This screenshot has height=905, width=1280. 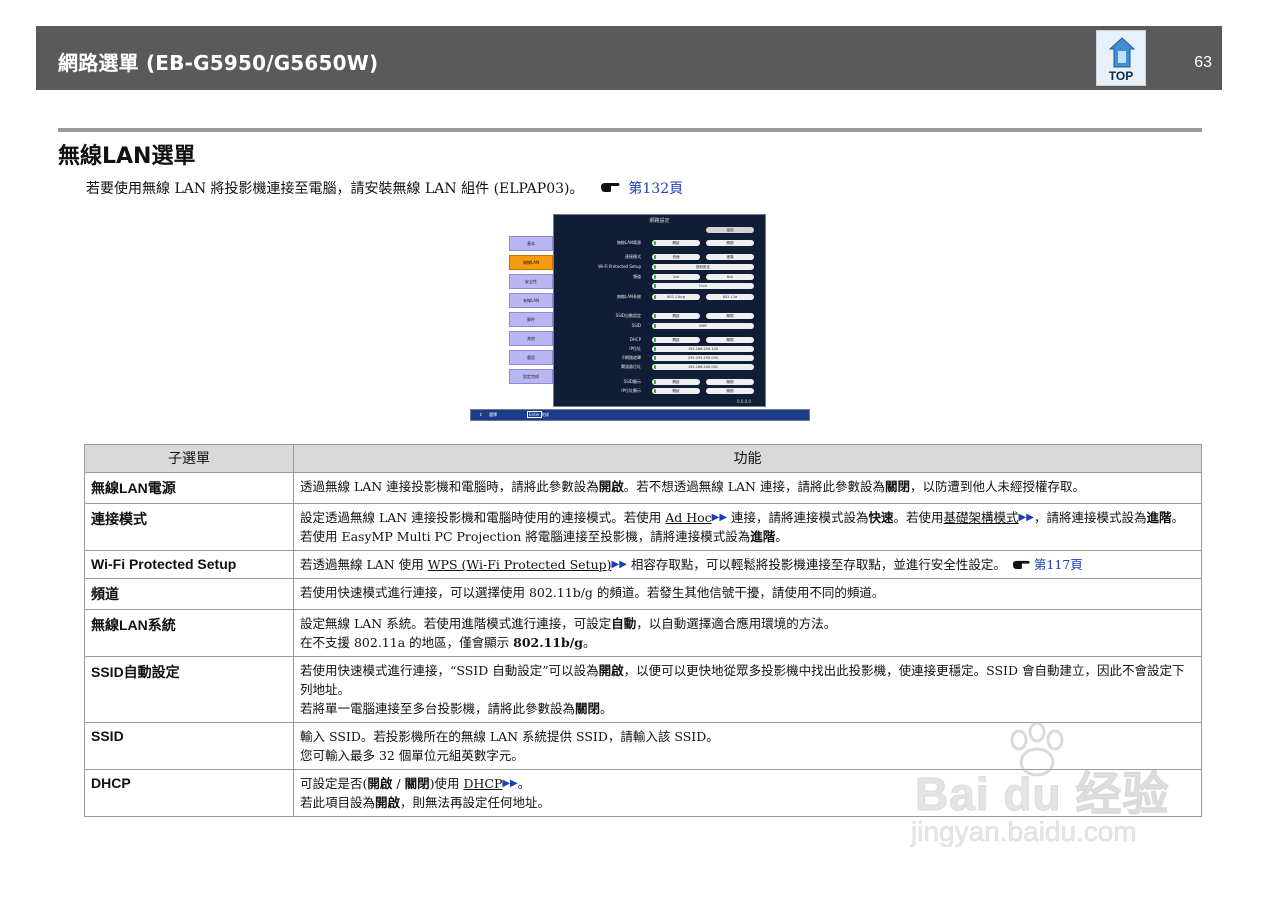 What do you see at coordinates (449, 670) in the screenshot?
I see `description-text: 若使用快速模式進行連接，“SSID 自動設定”可以設為` at bounding box center [449, 670].